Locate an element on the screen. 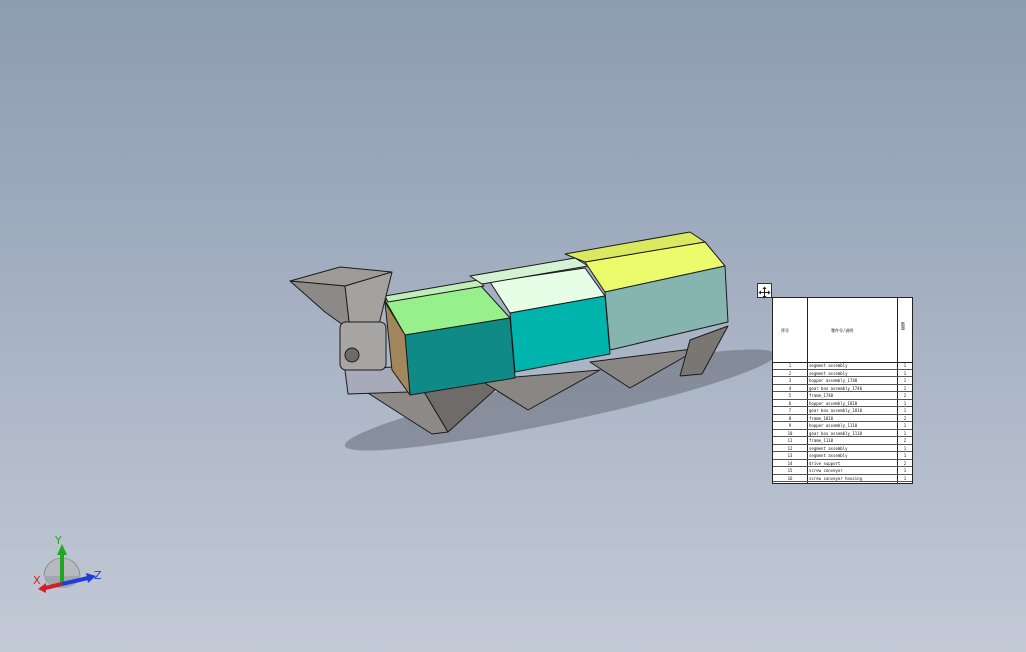  bom-header-desc: 零件号/说明 is located at coordinates (842, 330).